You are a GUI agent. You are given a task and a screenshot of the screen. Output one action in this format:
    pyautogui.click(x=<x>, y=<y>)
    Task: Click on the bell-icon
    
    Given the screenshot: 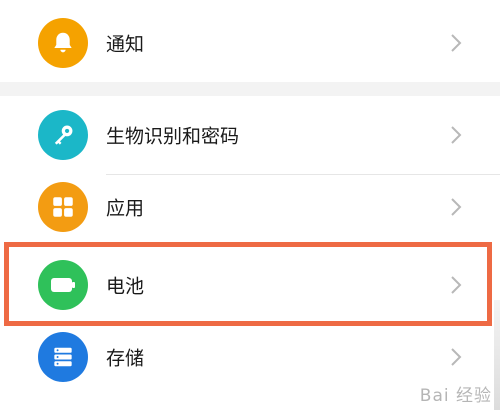 What is the action you would take?
    pyautogui.click(x=63, y=43)
    